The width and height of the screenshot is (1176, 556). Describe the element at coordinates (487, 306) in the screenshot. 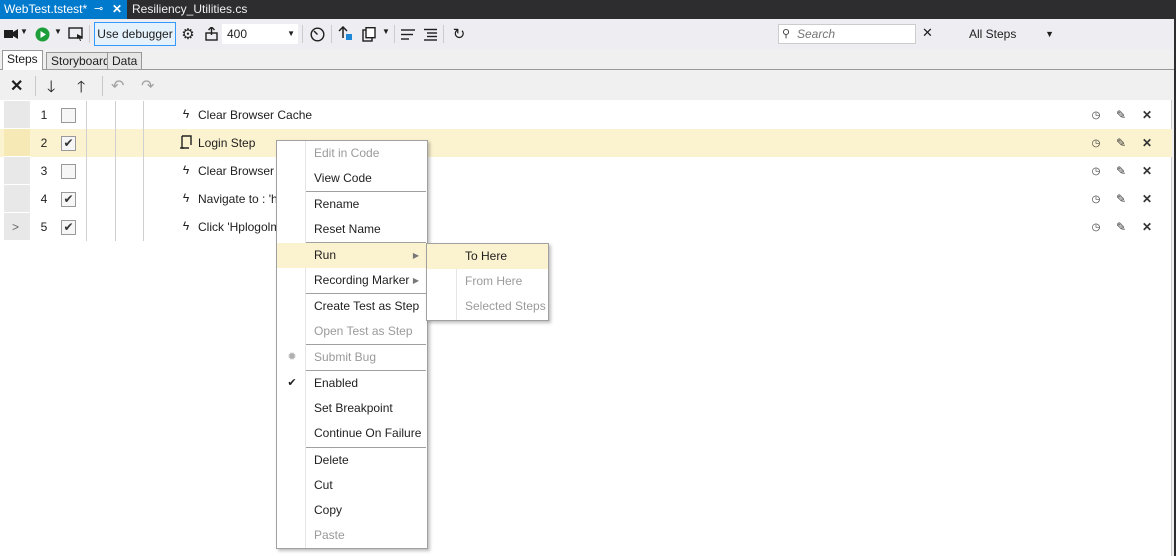

I see `submenu-item-selected-steps: Selected Steps` at that location.